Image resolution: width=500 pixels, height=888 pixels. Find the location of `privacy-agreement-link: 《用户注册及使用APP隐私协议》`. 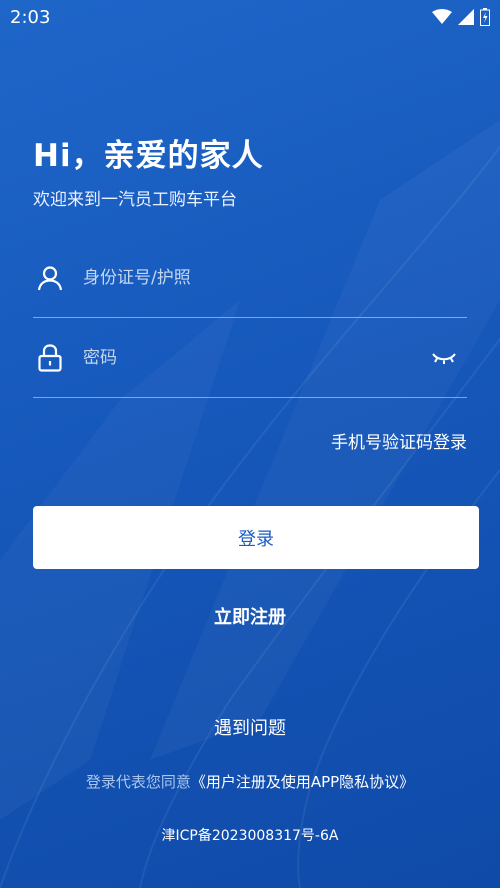

privacy-agreement-link: 《用户注册及使用APP隐私协议》 is located at coordinates (302, 782).